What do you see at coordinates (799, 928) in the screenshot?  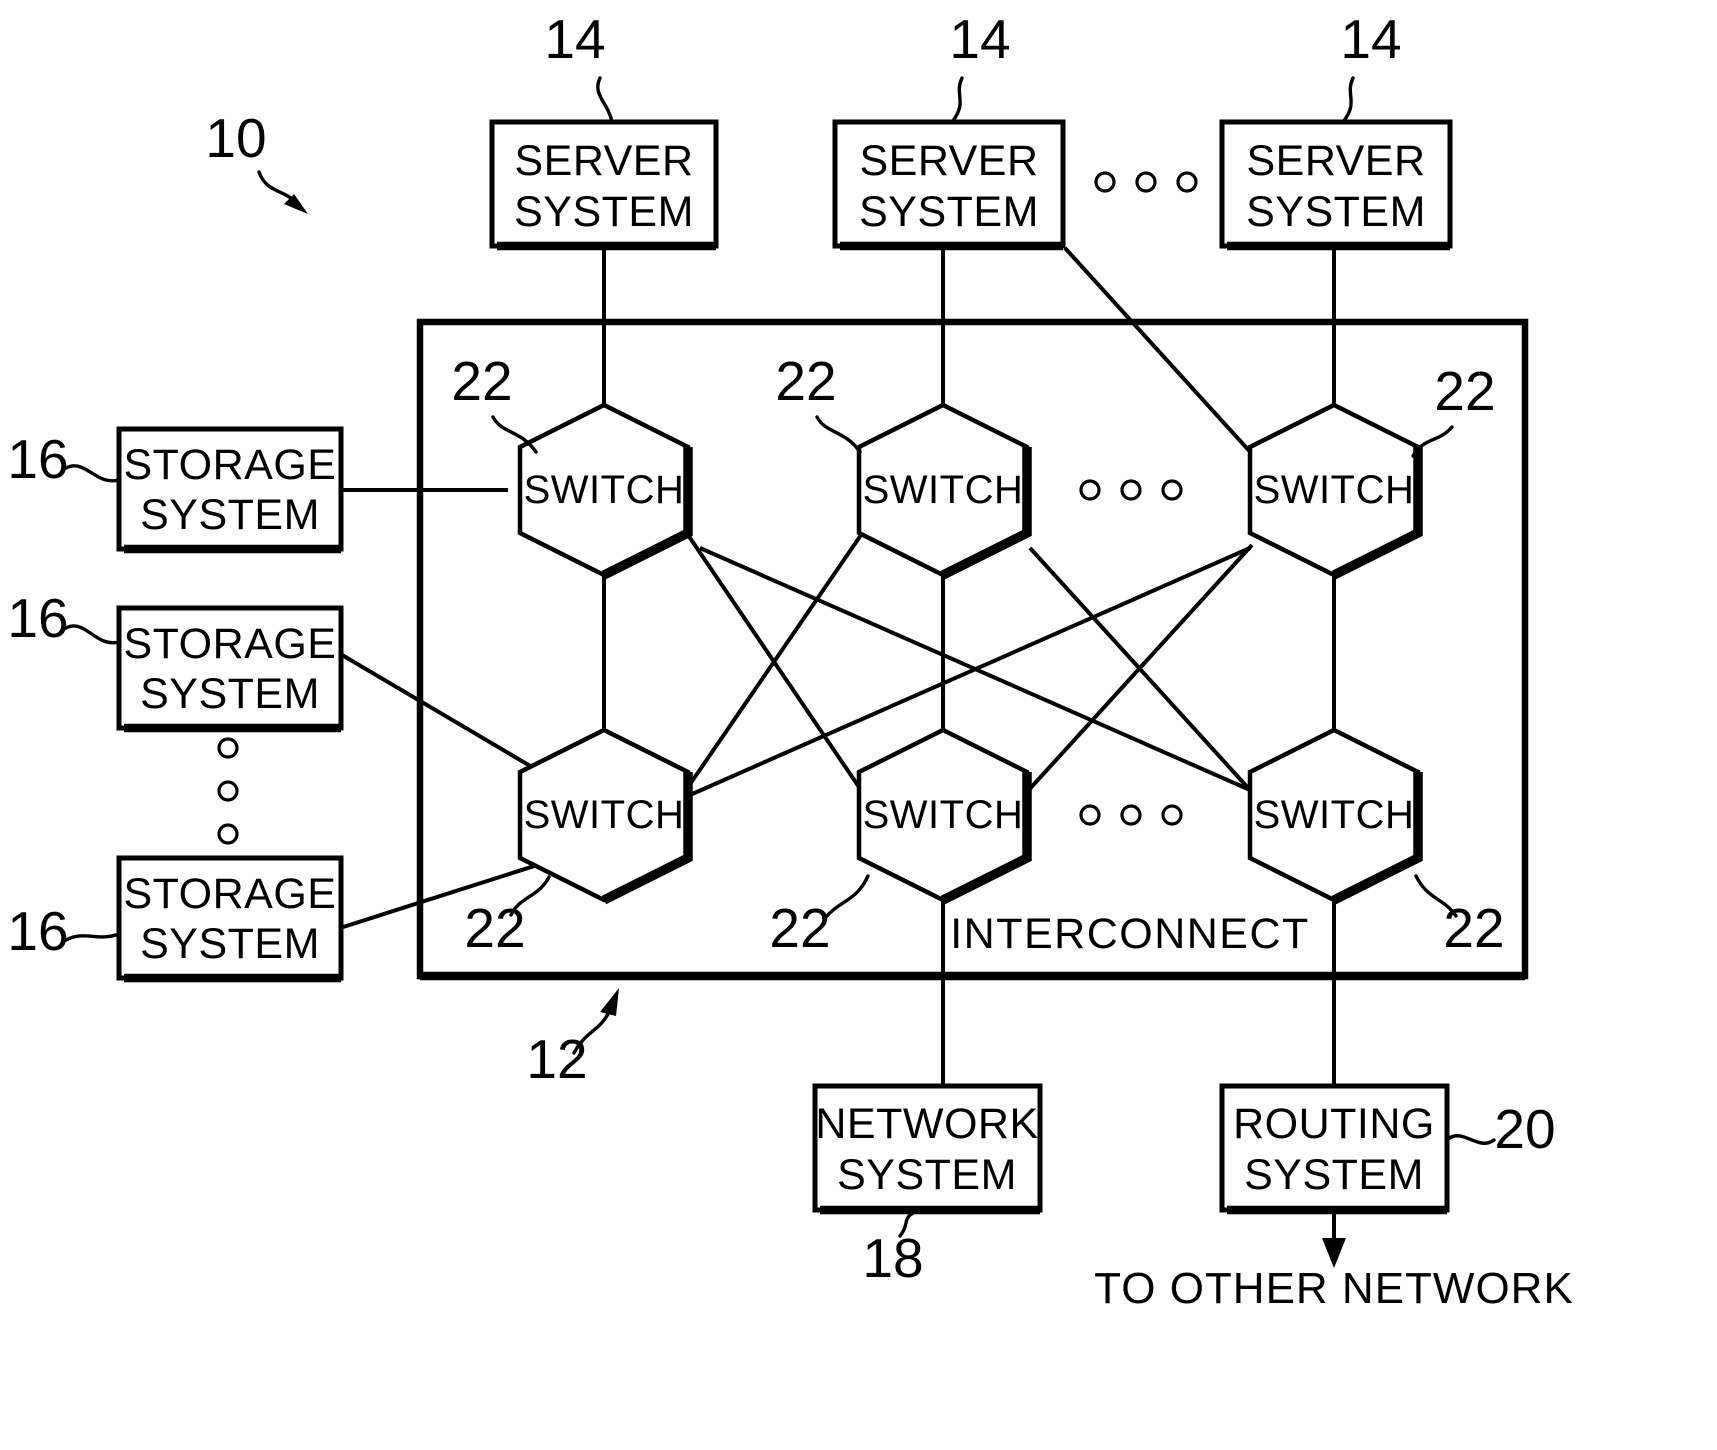 I see `ref-22-label-bm: 22` at bounding box center [799, 928].